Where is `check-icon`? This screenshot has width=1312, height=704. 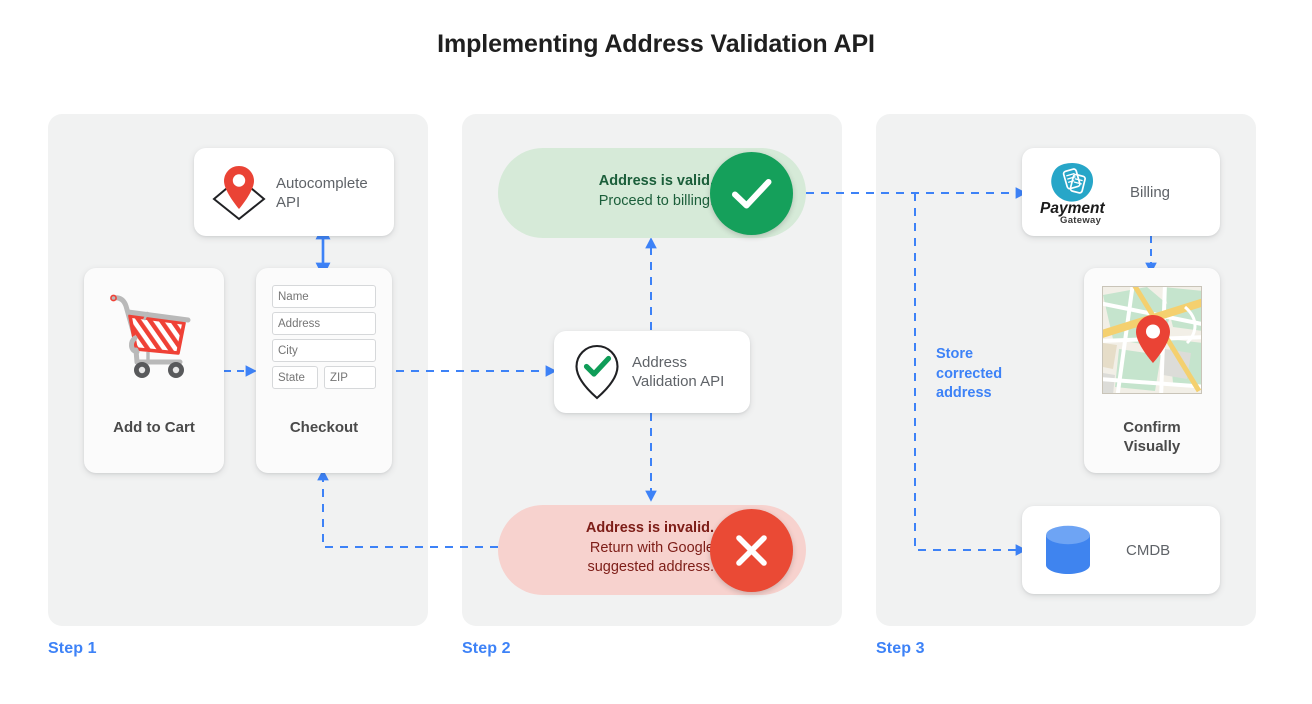
check-icon is located at coordinates (752, 194).